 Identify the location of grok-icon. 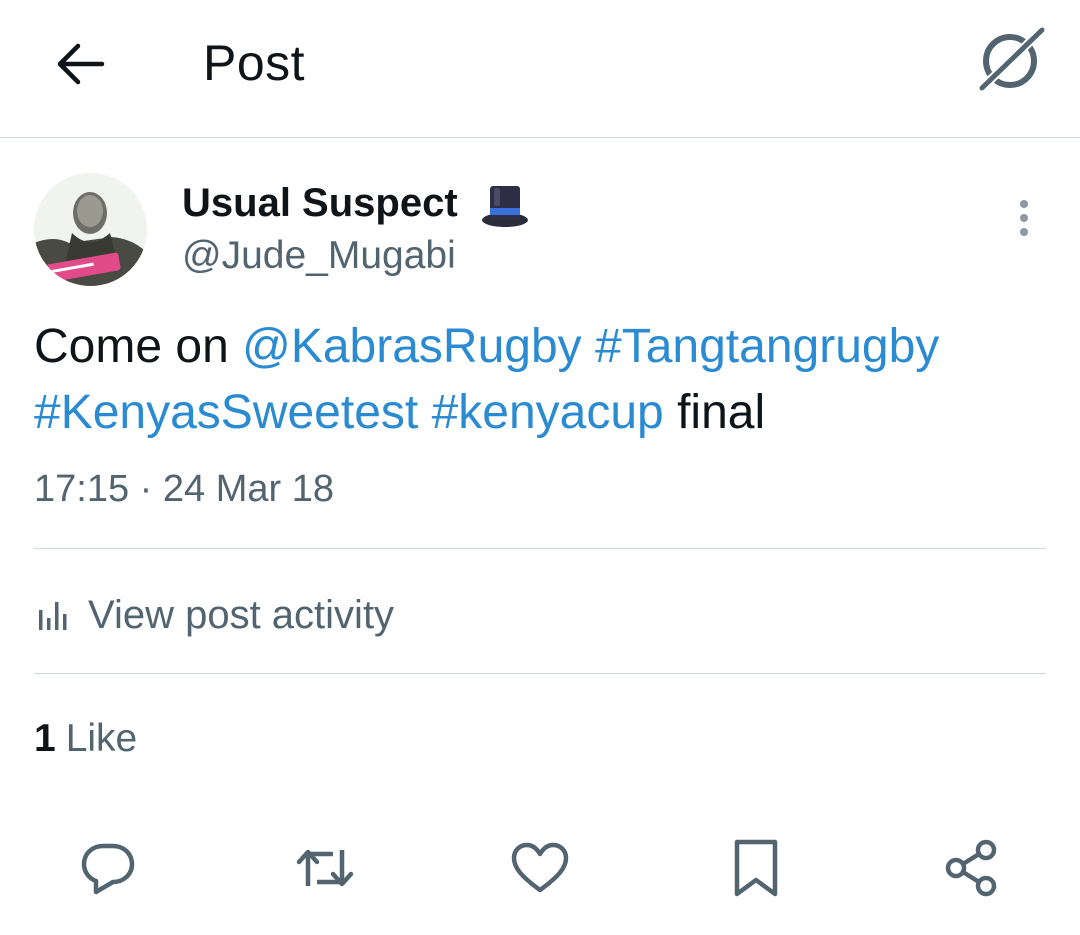
(1012, 59).